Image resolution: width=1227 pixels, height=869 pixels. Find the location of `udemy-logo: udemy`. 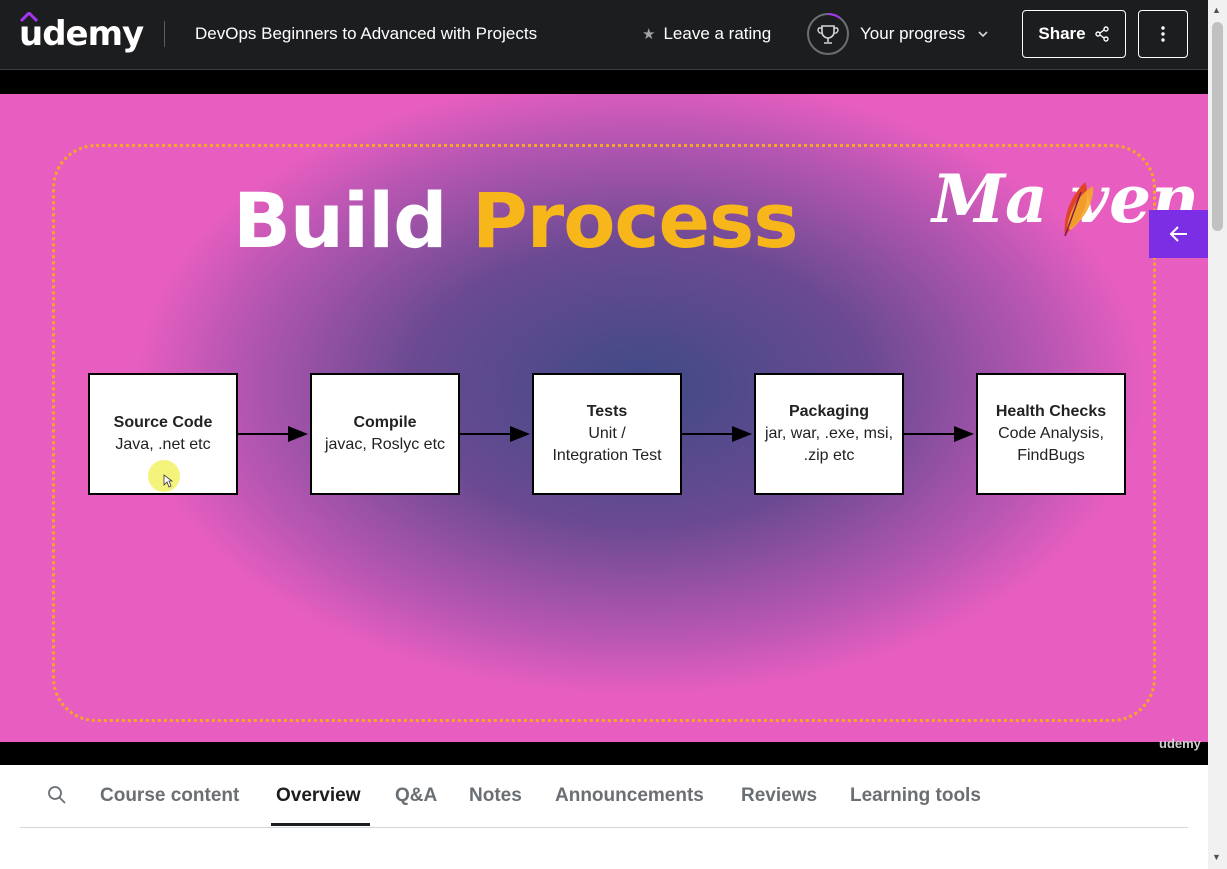

udemy-logo: udemy is located at coordinates (81, 34).